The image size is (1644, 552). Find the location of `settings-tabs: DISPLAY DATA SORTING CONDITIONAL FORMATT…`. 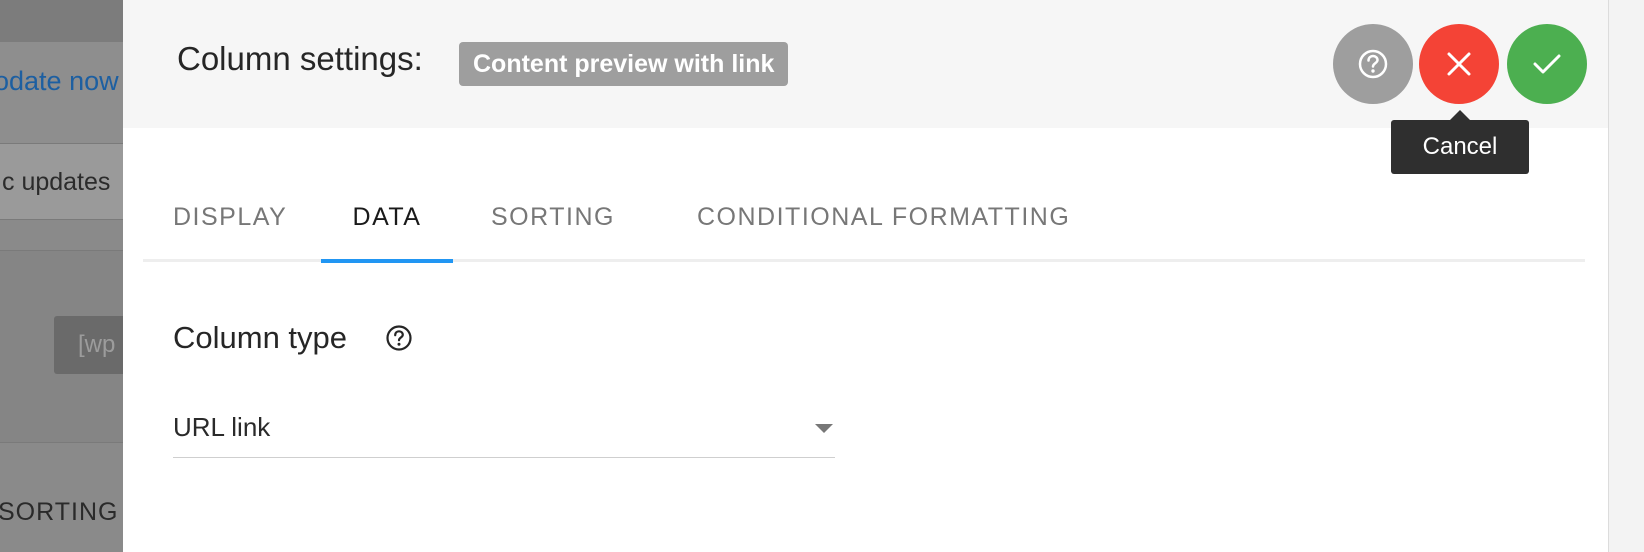

settings-tabs: DISPLAY DATA SORTING CONDITIONAL FORMATT… is located at coordinates (864, 224).